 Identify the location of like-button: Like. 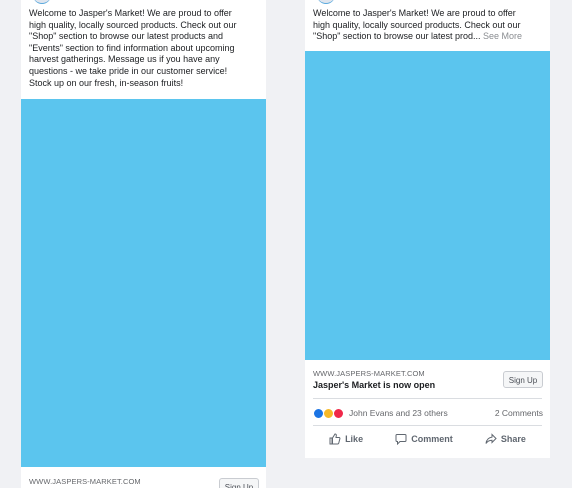
(346, 439).